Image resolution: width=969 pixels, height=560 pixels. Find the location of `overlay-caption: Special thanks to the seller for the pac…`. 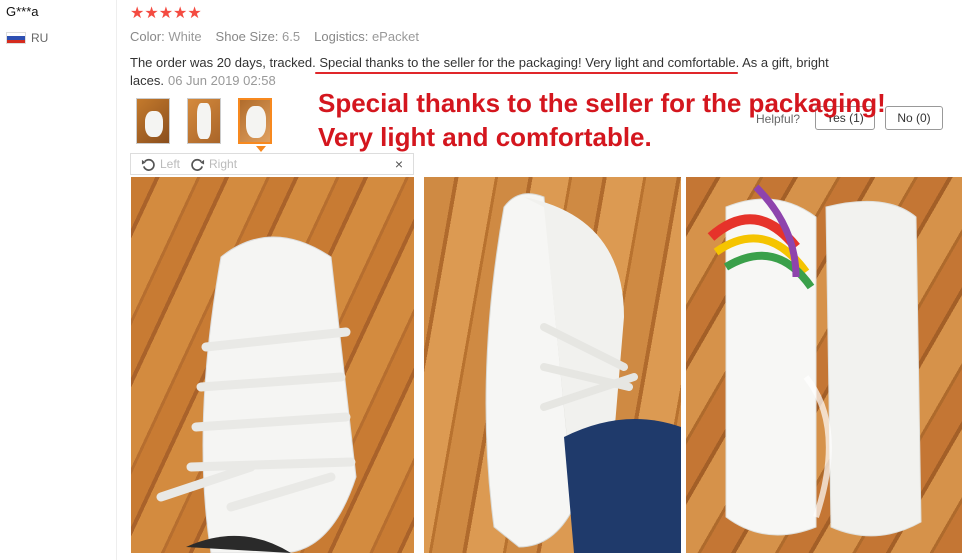

overlay-caption: Special thanks to the seller for the pac… is located at coordinates (602, 120).